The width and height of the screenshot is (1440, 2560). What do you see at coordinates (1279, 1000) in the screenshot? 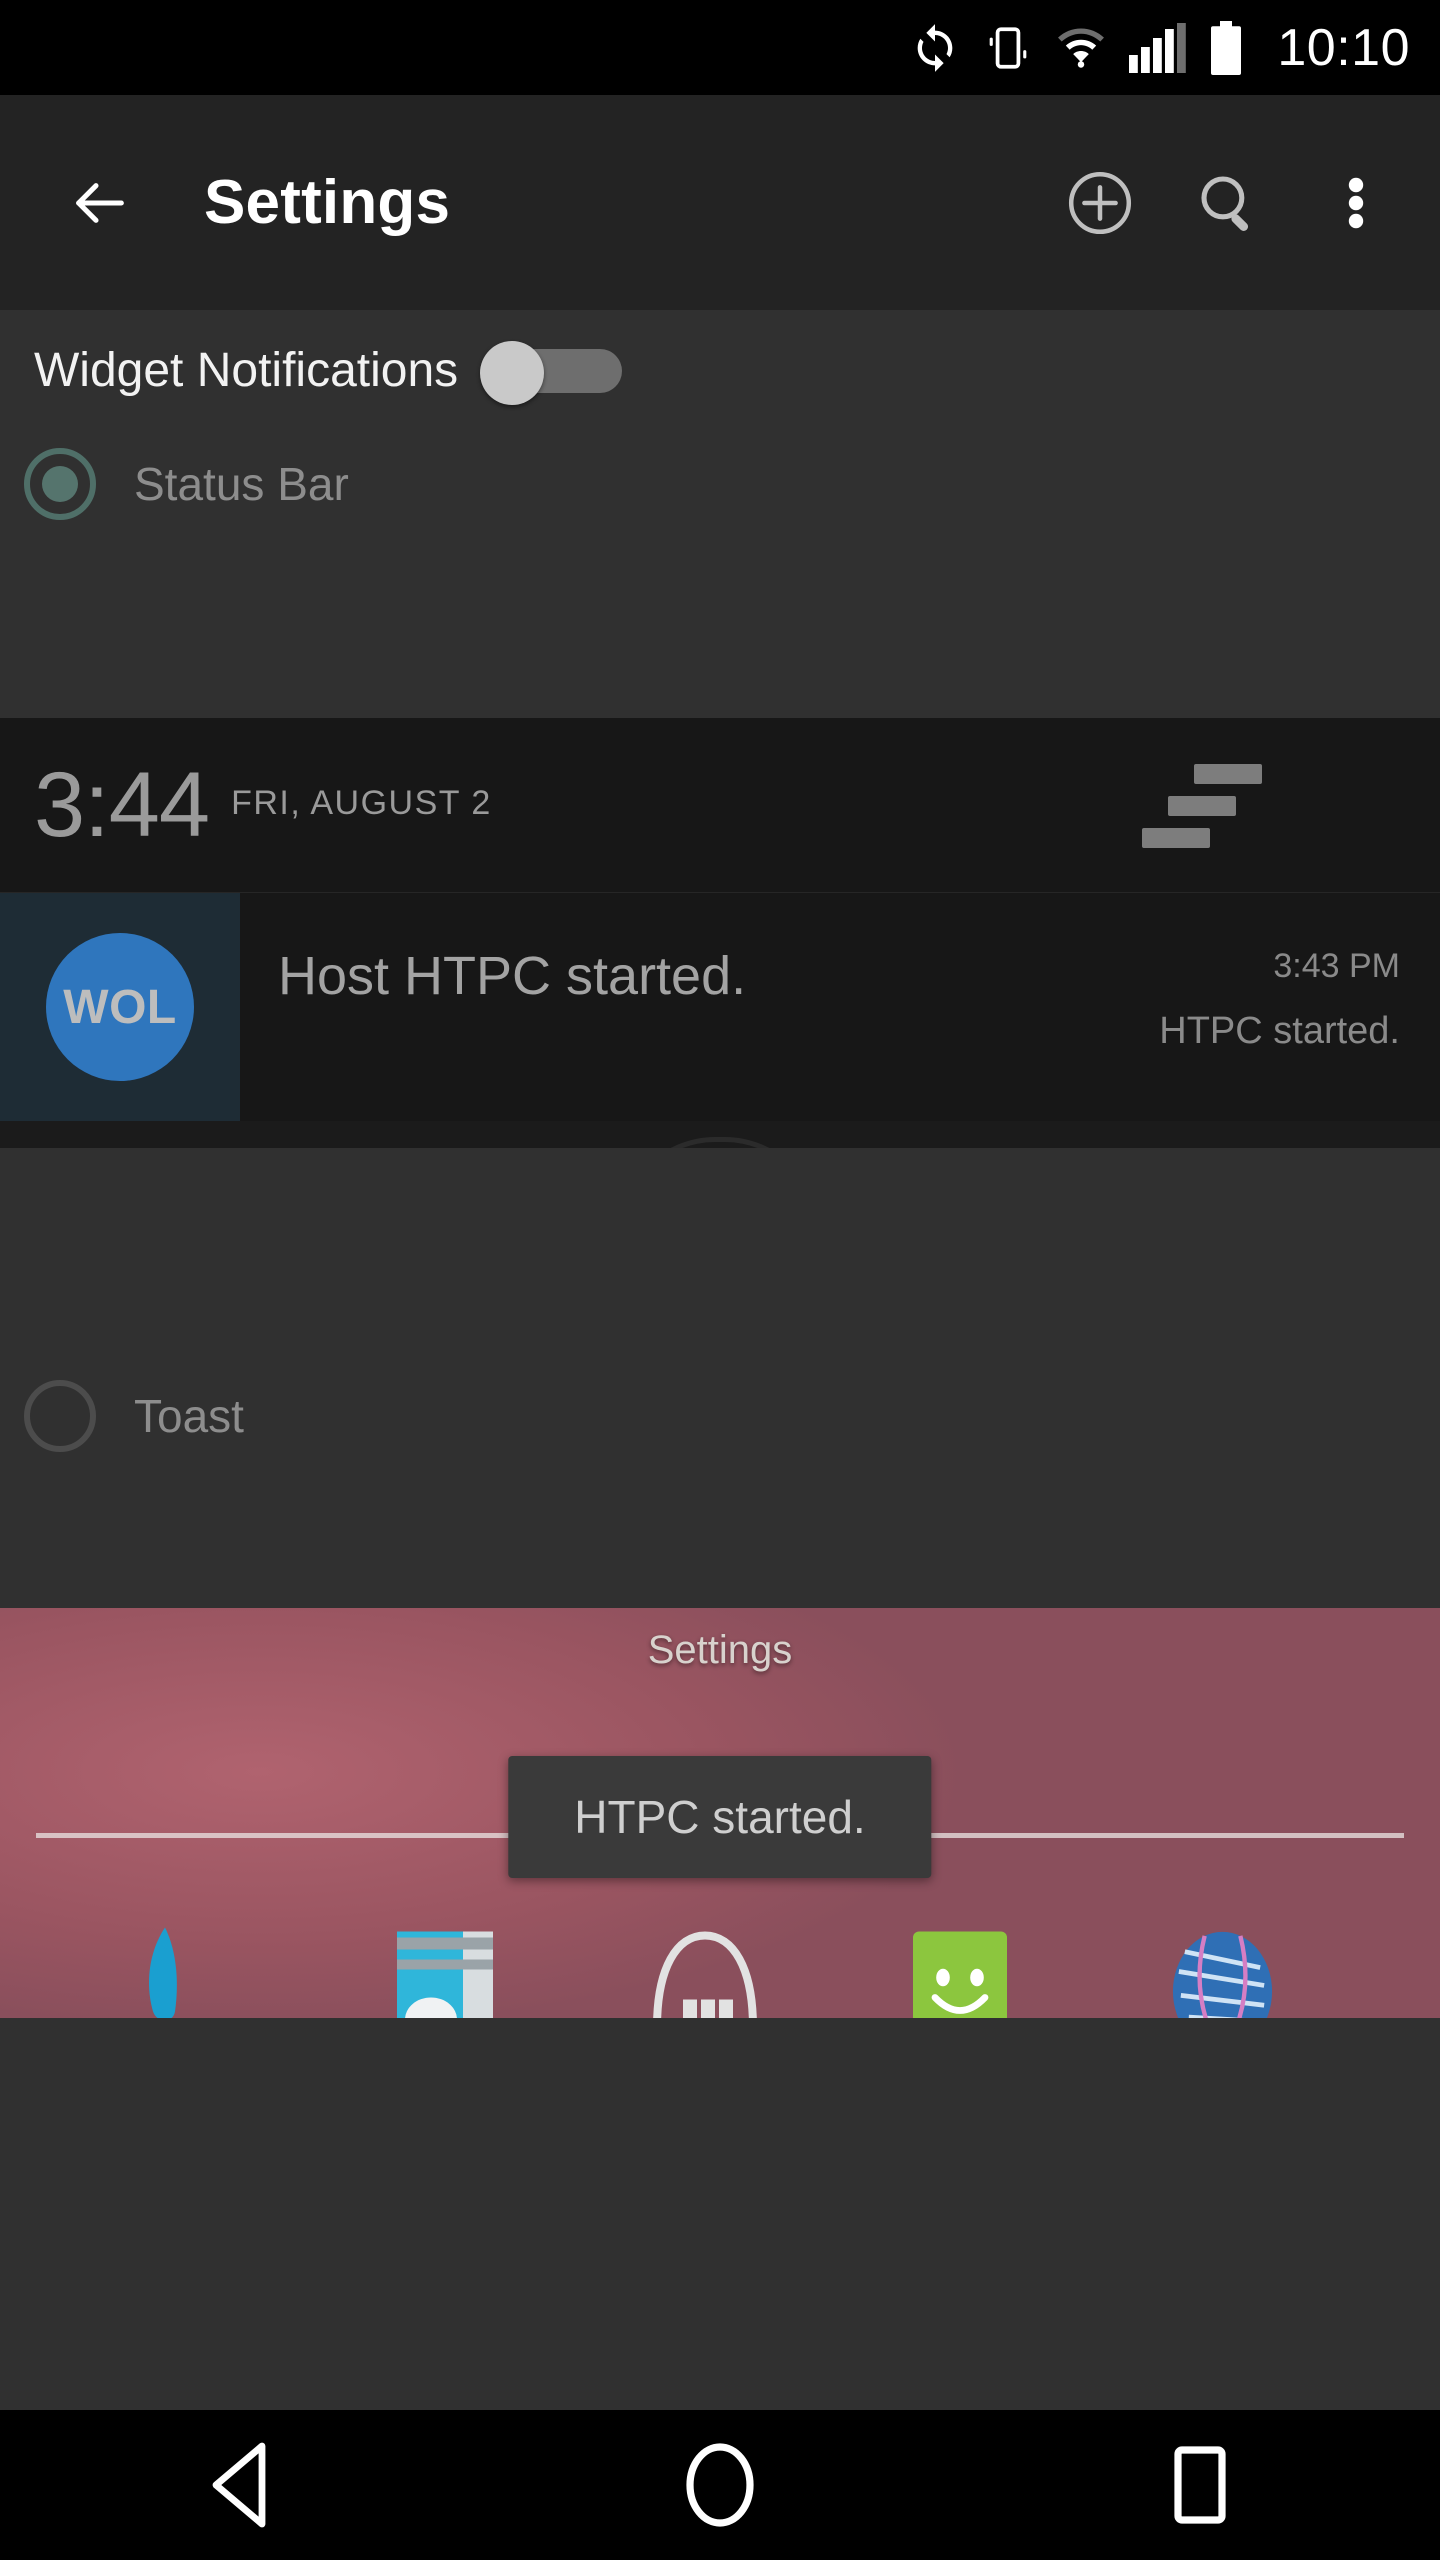
I see `notification-meta: 3:43 PM HTPC started.` at bounding box center [1279, 1000].